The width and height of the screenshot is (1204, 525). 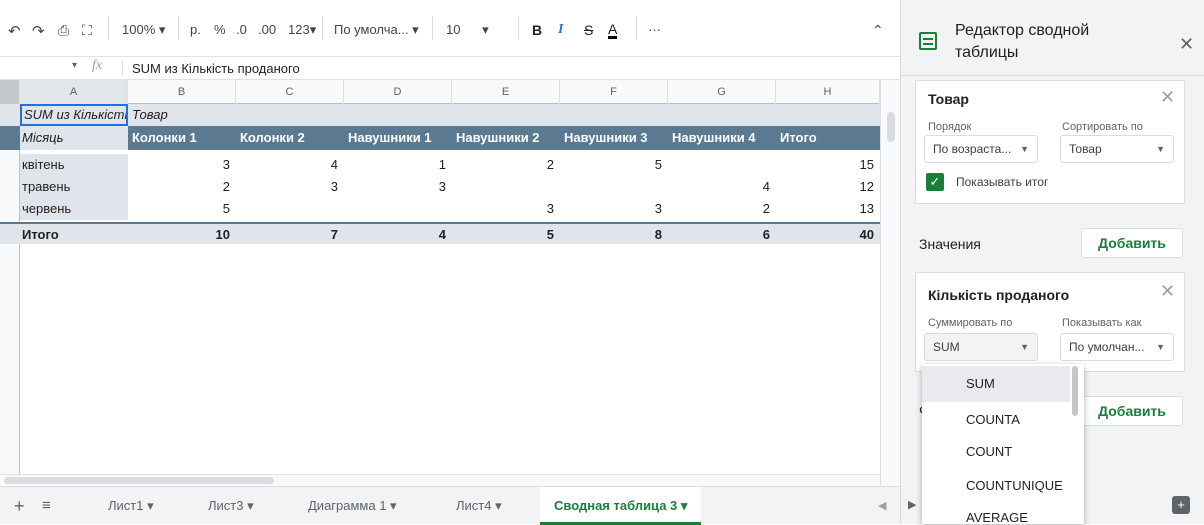 What do you see at coordinates (828, 165) in the screenshot?
I see `value-cell: 15` at bounding box center [828, 165].